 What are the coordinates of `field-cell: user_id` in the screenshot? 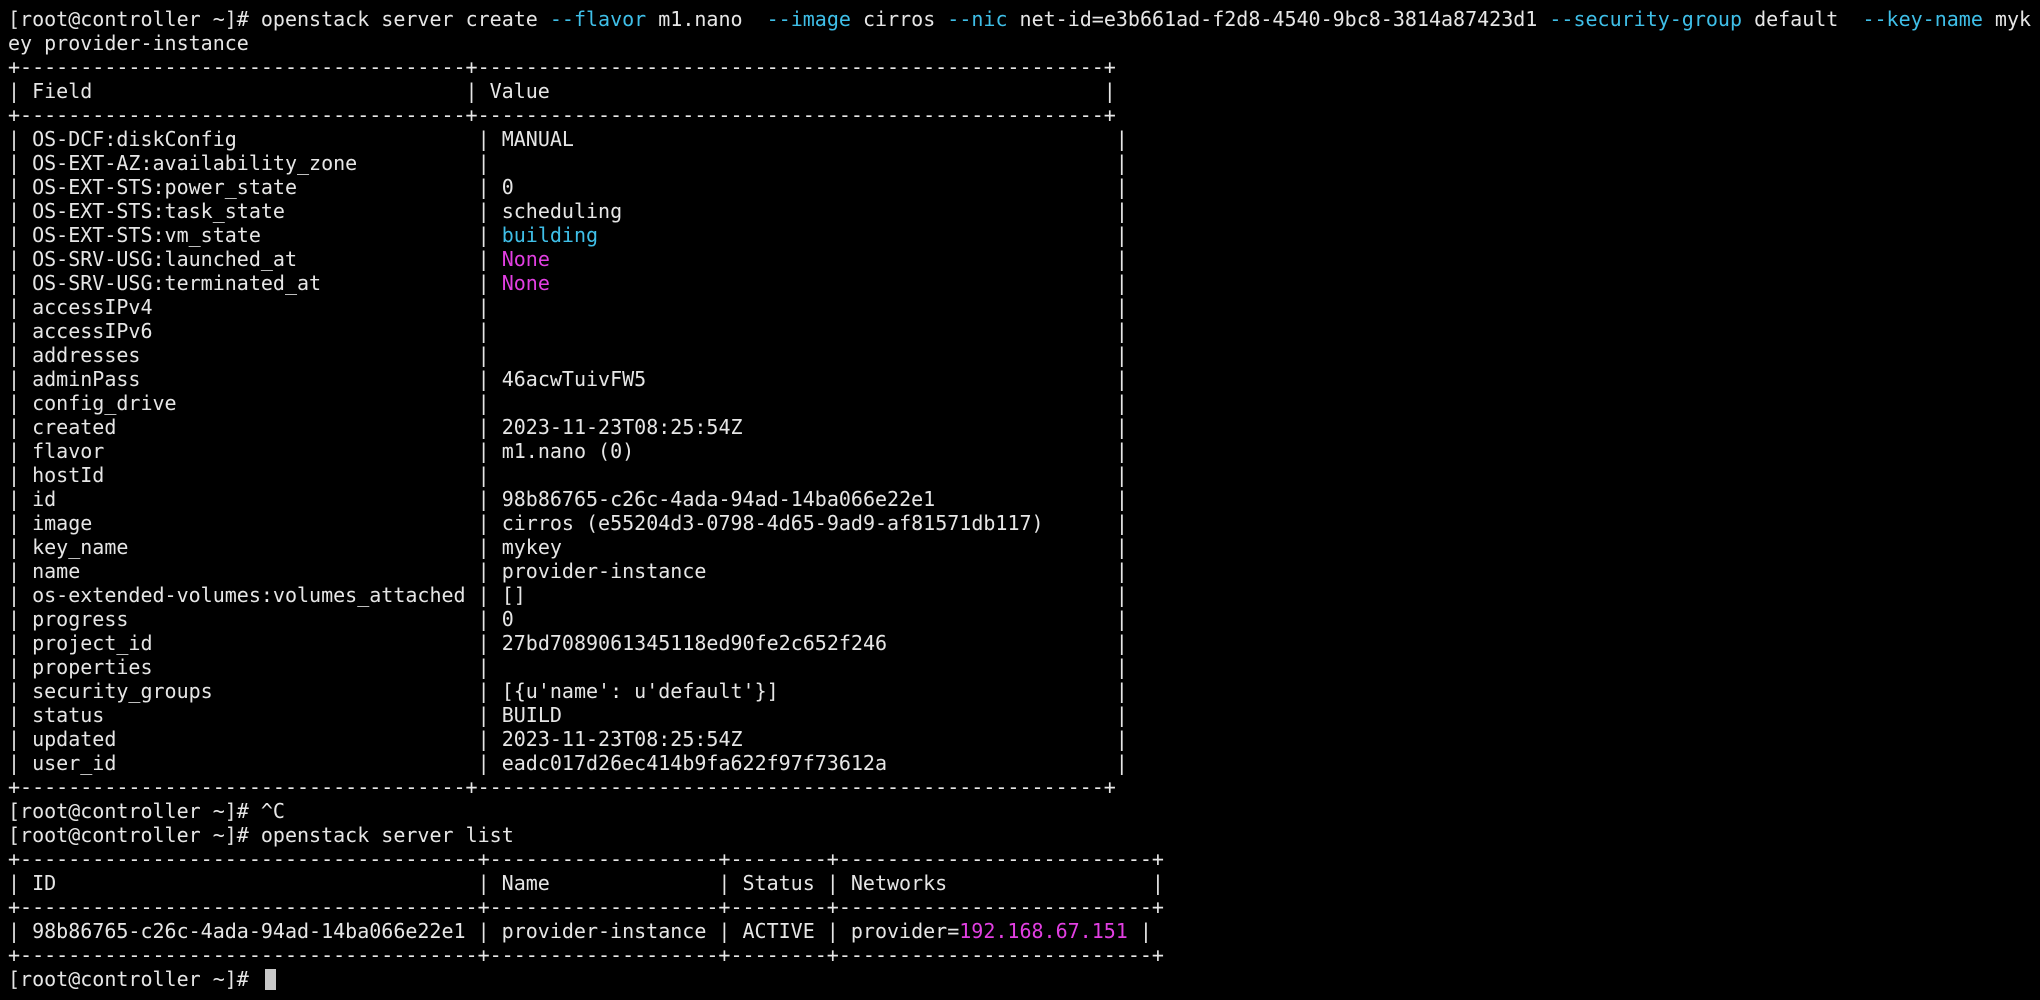 It's located at (74, 763).